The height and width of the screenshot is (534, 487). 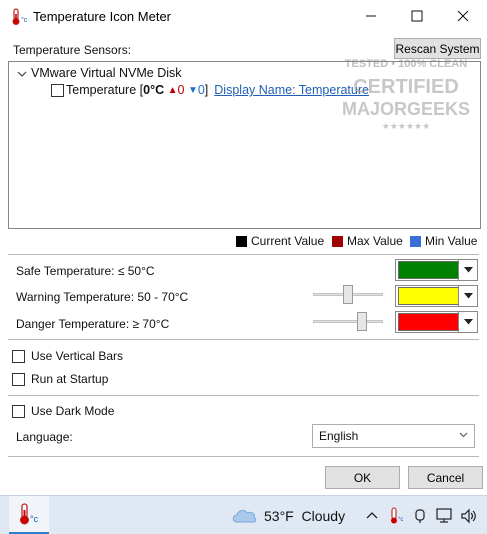 What do you see at coordinates (323, 516) in the screenshot?
I see `weather-description: Cloudy` at bounding box center [323, 516].